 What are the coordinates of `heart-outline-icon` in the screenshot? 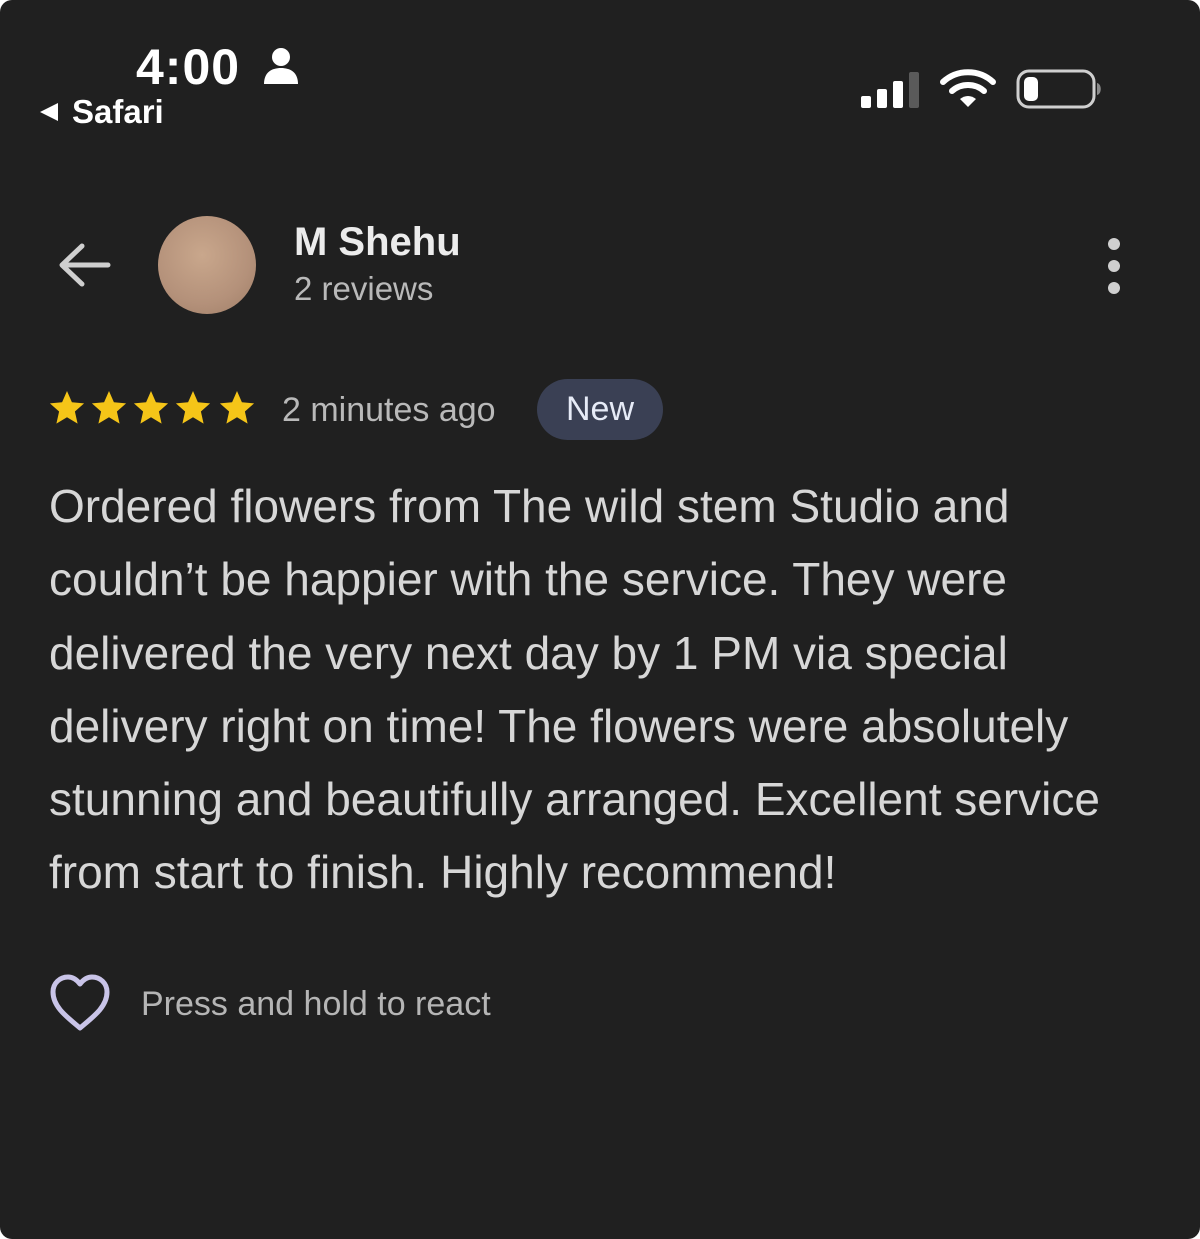 It's located at (80, 1003).